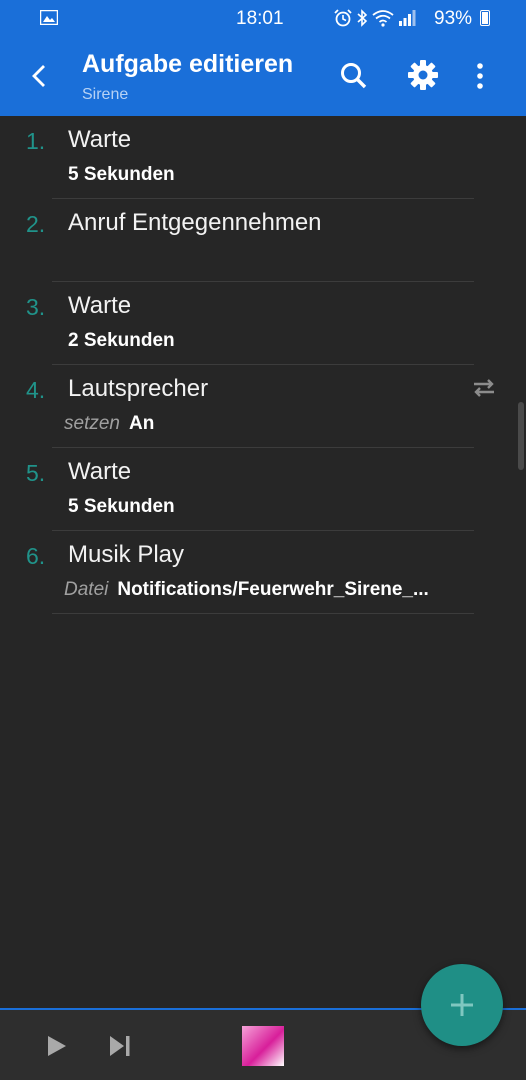  Describe the element at coordinates (407, 18) in the screenshot. I see `signal-icon` at that location.